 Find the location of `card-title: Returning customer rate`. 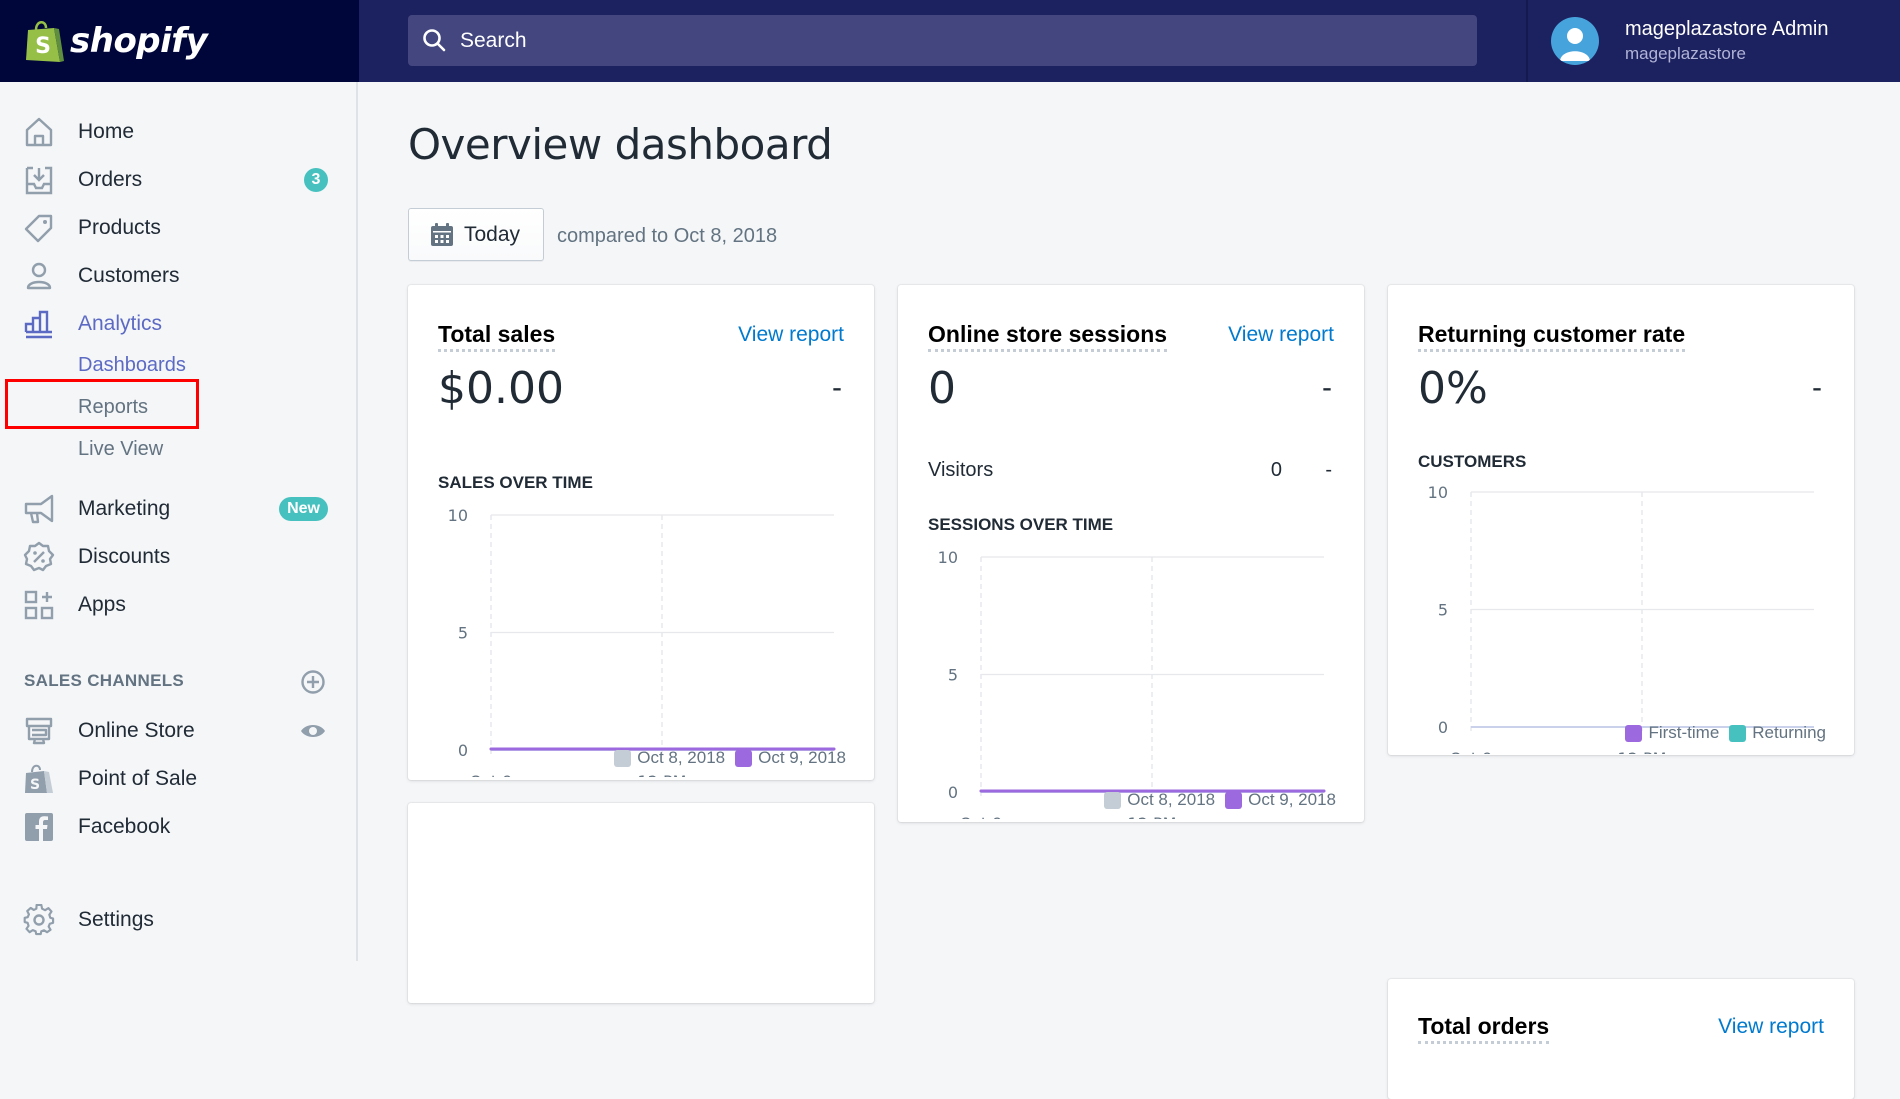

card-title: Returning customer rate is located at coordinates (1552, 336).